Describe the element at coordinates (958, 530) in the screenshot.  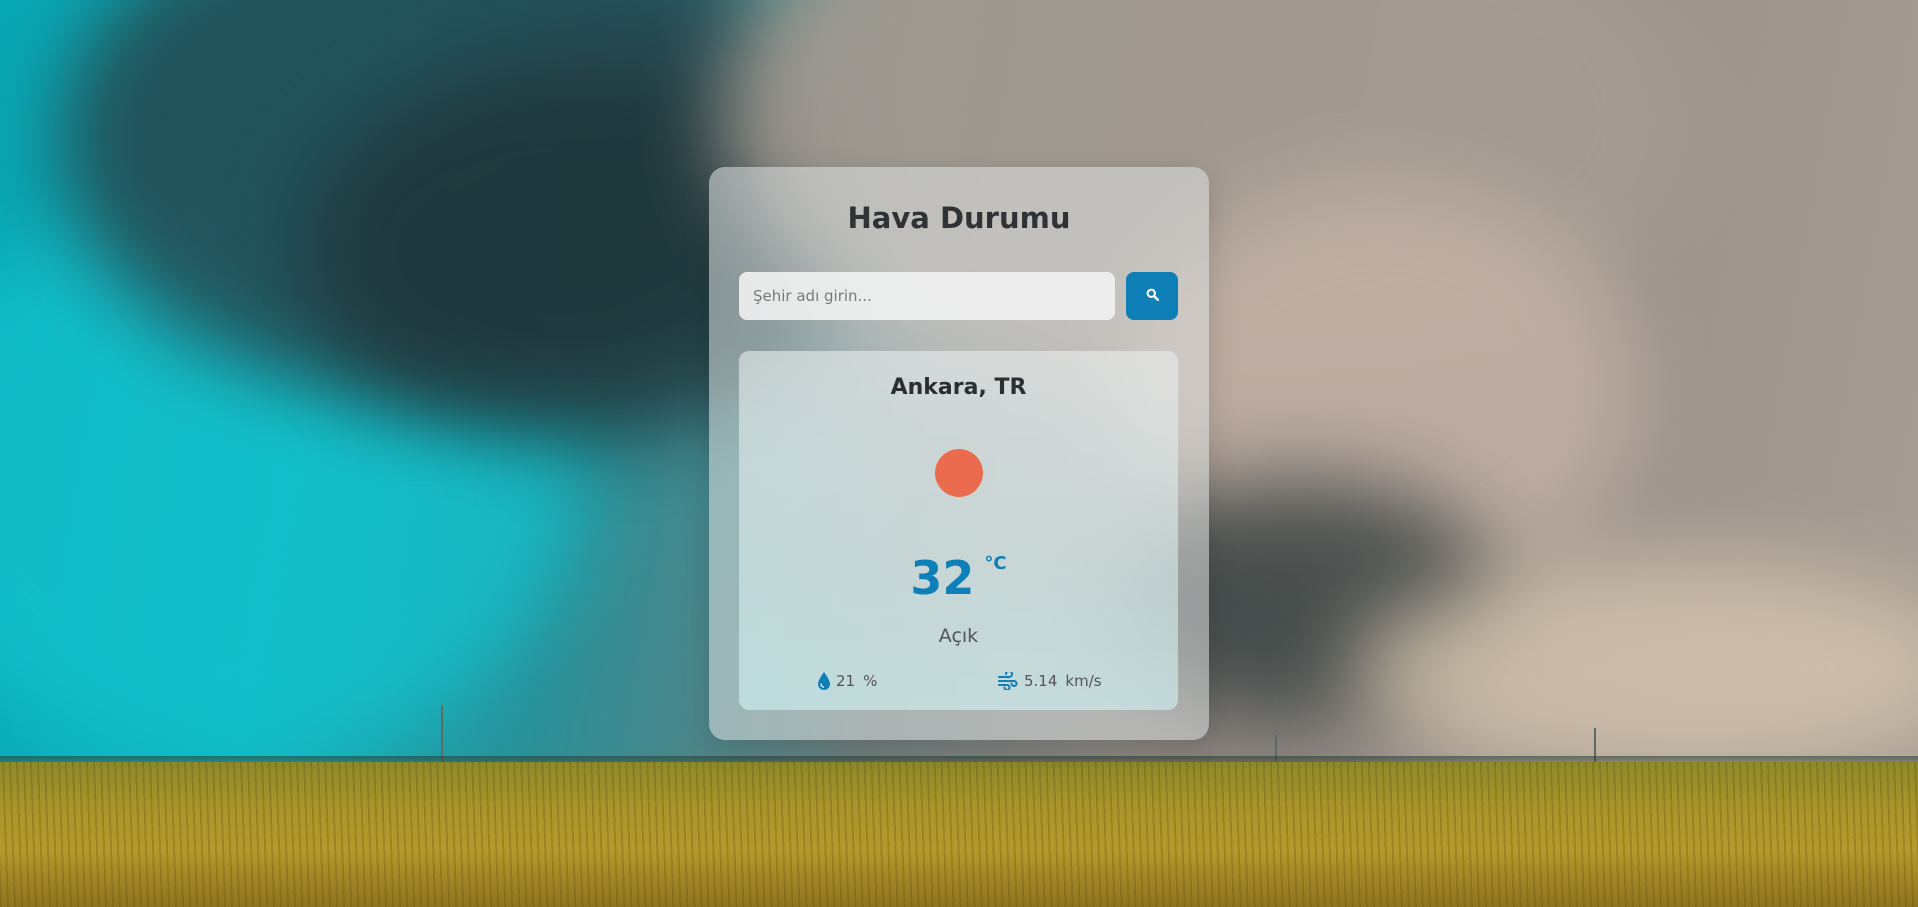
I see `weather-result-panel: Ankara, TR 32 °C Açık 21 % 5.14 km/s` at that location.